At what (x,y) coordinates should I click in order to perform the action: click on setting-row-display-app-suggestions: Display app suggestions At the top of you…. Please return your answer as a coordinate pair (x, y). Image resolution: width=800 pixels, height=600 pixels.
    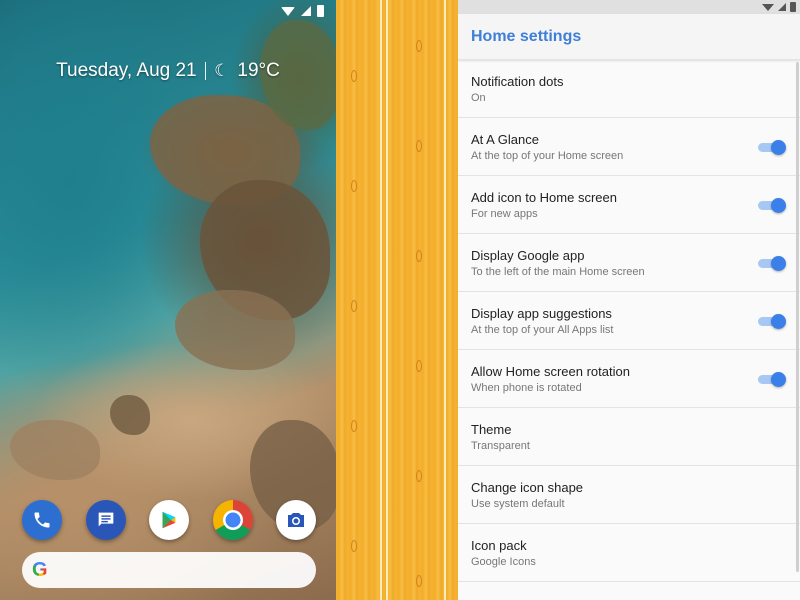
    Looking at the image, I should click on (629, 321).